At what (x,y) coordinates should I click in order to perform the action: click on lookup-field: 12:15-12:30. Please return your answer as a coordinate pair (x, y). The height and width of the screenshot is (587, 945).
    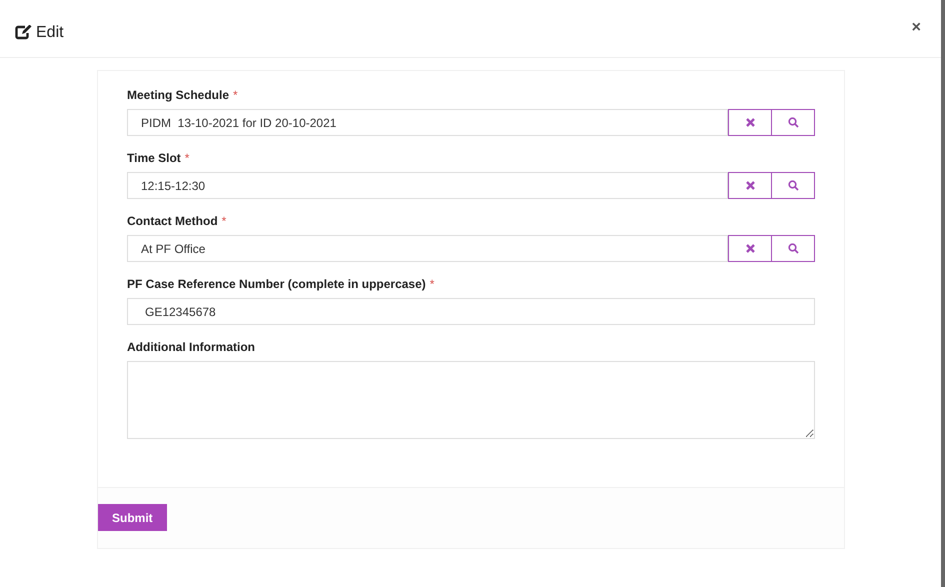
    Looking at the image, I should click on (427, 185).